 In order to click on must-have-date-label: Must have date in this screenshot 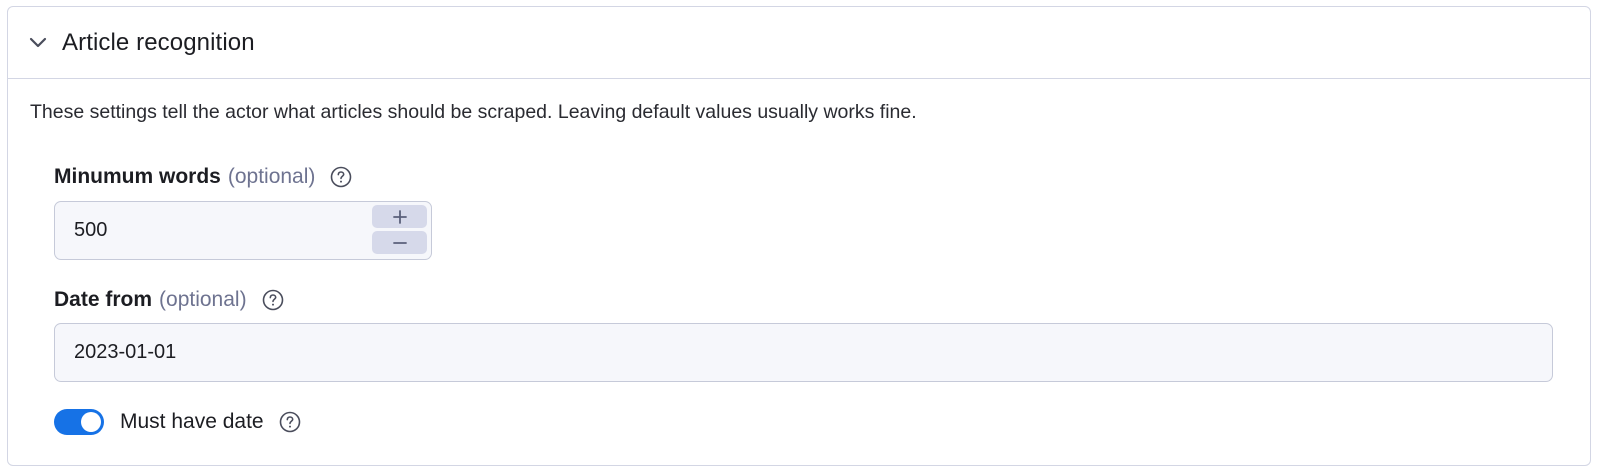, I will do `click(192, 421)`.